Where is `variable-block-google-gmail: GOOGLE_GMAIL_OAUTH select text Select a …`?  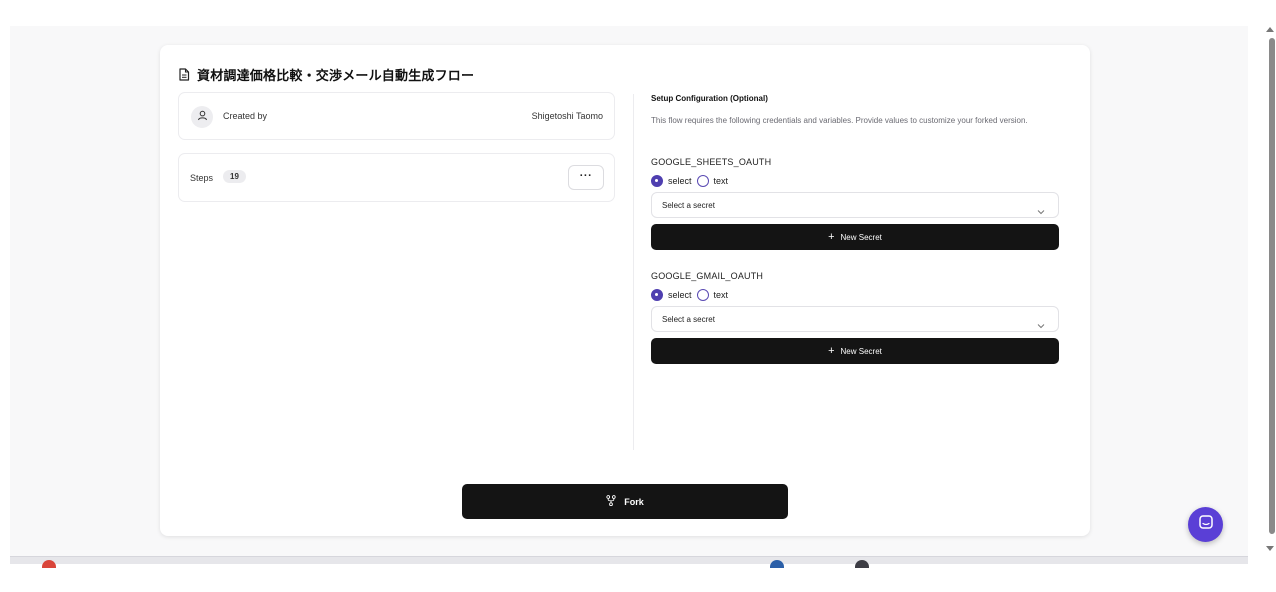
variable-block-google-gmail: GOOGLE_GMAIL_OAUTH select text Select a … is located at coordinates (855, 317).